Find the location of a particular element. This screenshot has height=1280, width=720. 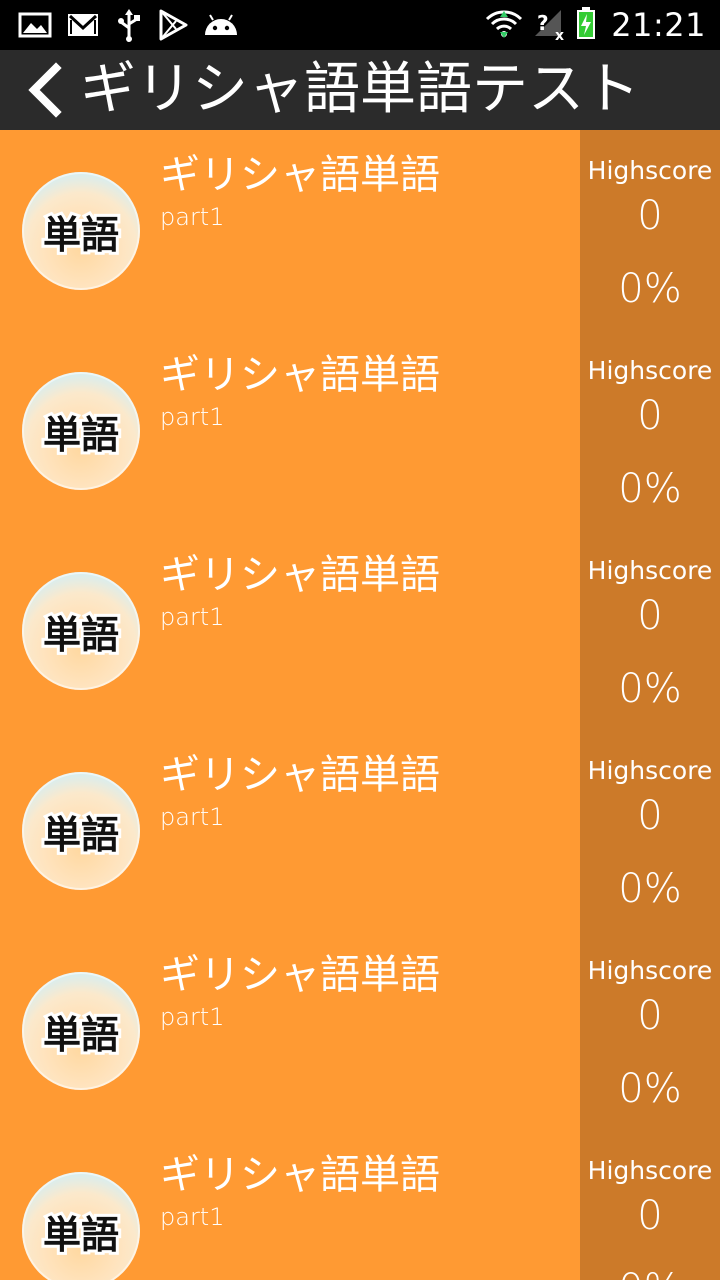

page-title: ギリシャ語単語テスト is located at coordinates (360, 89).